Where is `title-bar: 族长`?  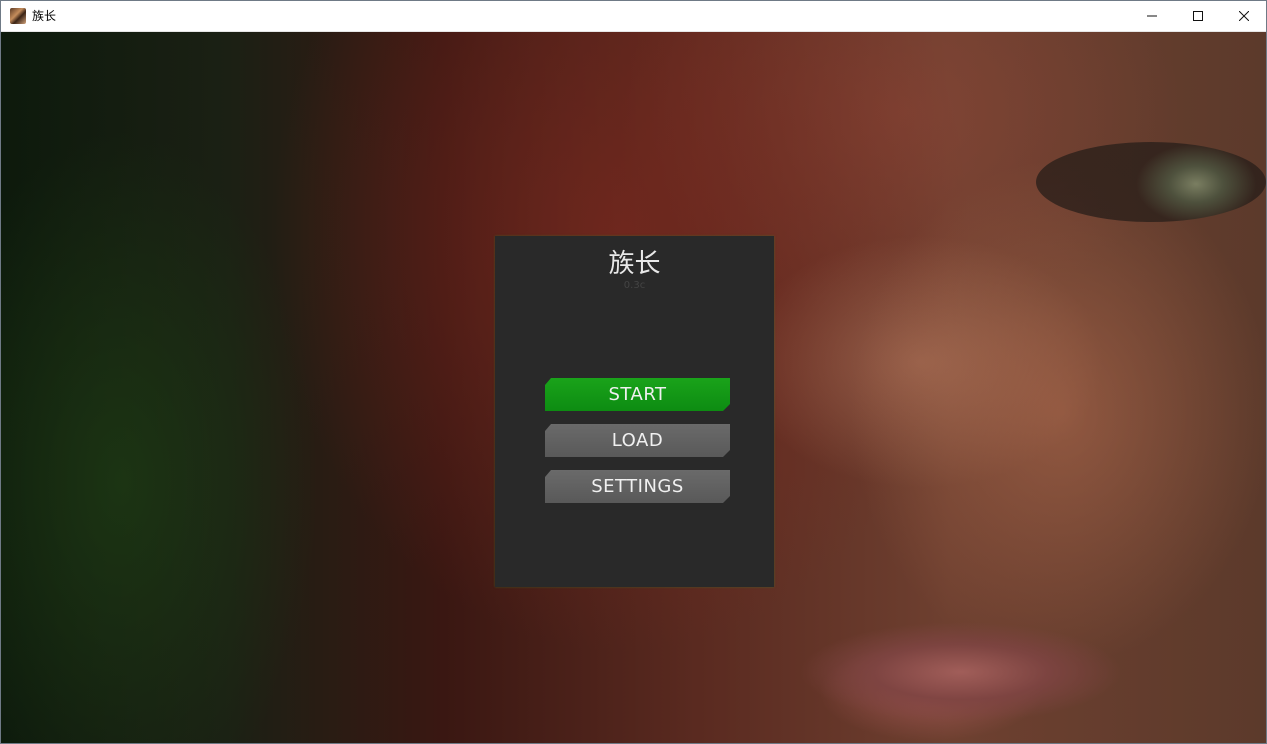
title-bar: 族长 is located at coordinates (633, 16).